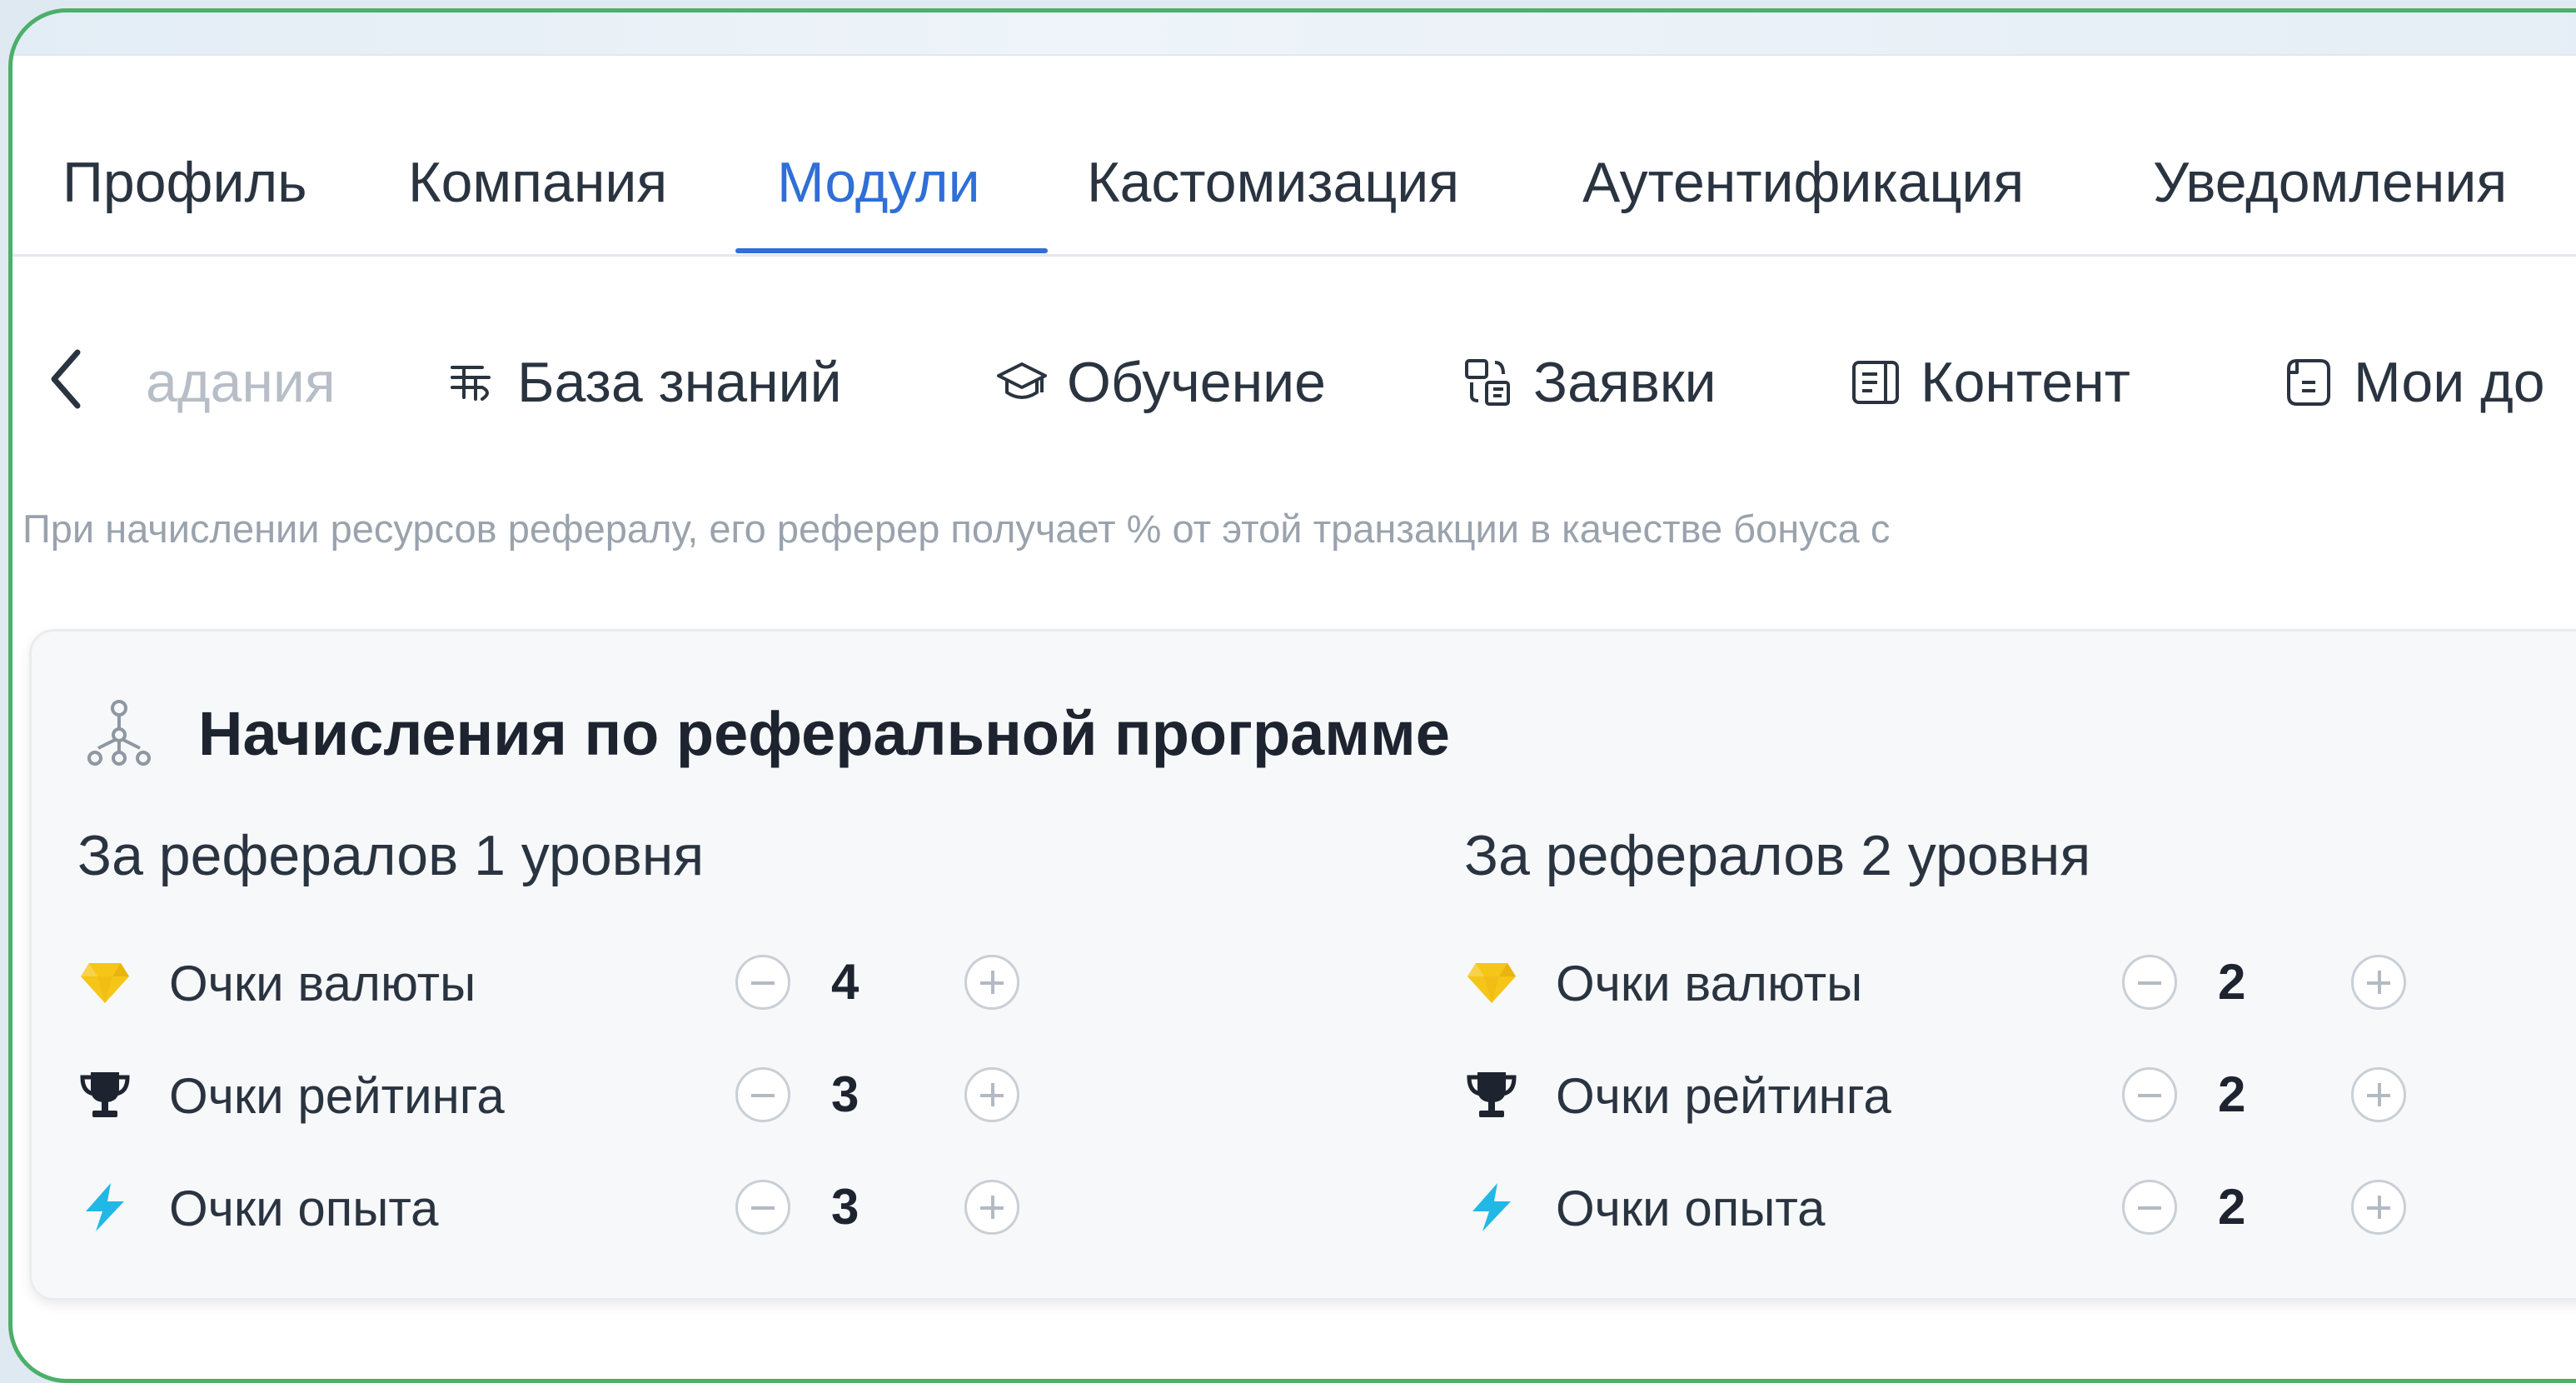 This screenshot has width=2576, height=1383. Describe the element at coordinates (1803, 182) in the screenshot. I see `tab-authentication: Аутентификация` at that location.